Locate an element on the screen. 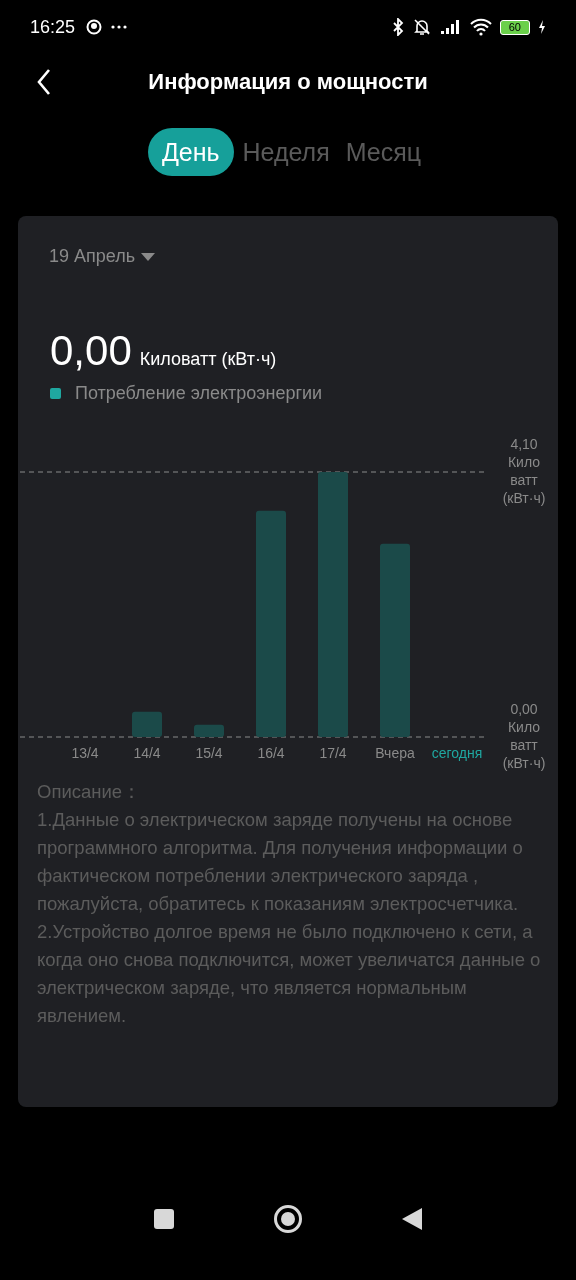 The height and width of the screenshot is (1280, 576). axis-label: 13/4 is located at coordinates (85, 753).